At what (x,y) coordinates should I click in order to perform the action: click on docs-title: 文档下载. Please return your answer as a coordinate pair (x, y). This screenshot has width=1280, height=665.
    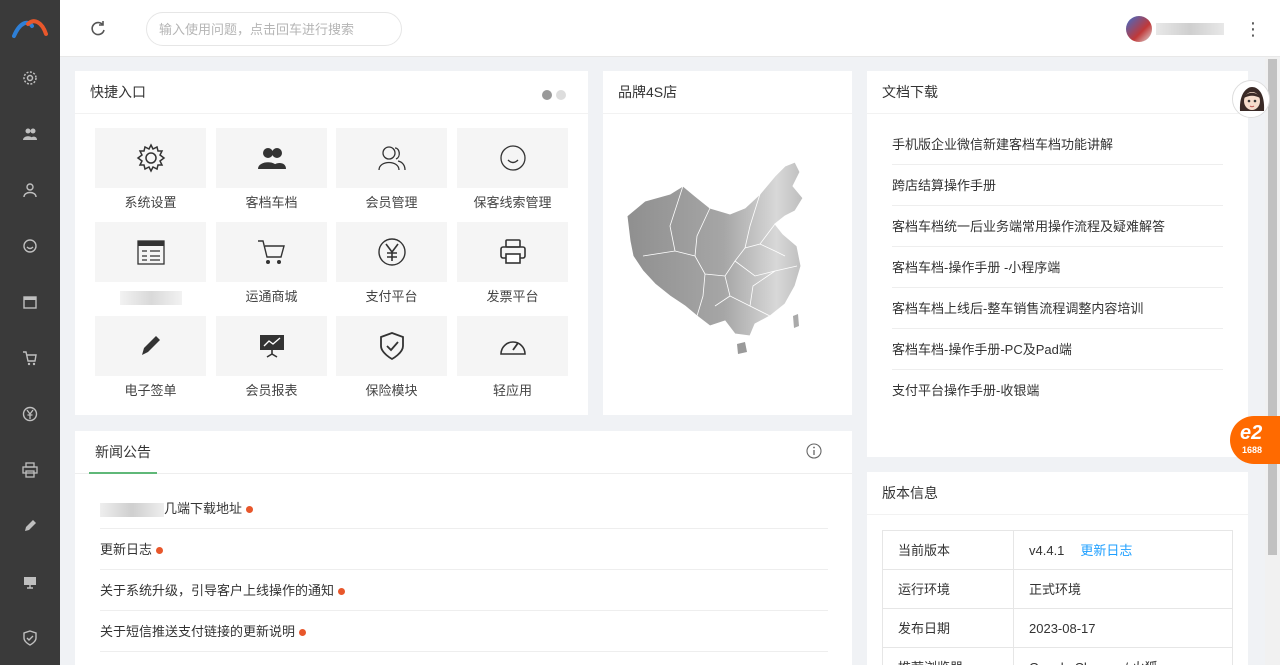
    Looking at the image, I should click on (1057, 92).